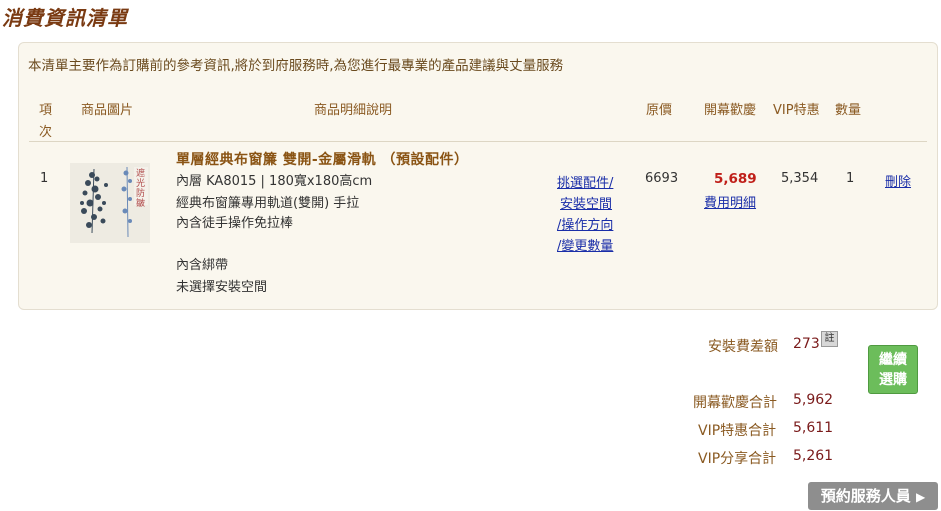 The width and height of the screenshot is (941, 511). Describe the element at coordinates (813, 400) in the screenshot. I see `promo-total-value: 5,962` at that location.